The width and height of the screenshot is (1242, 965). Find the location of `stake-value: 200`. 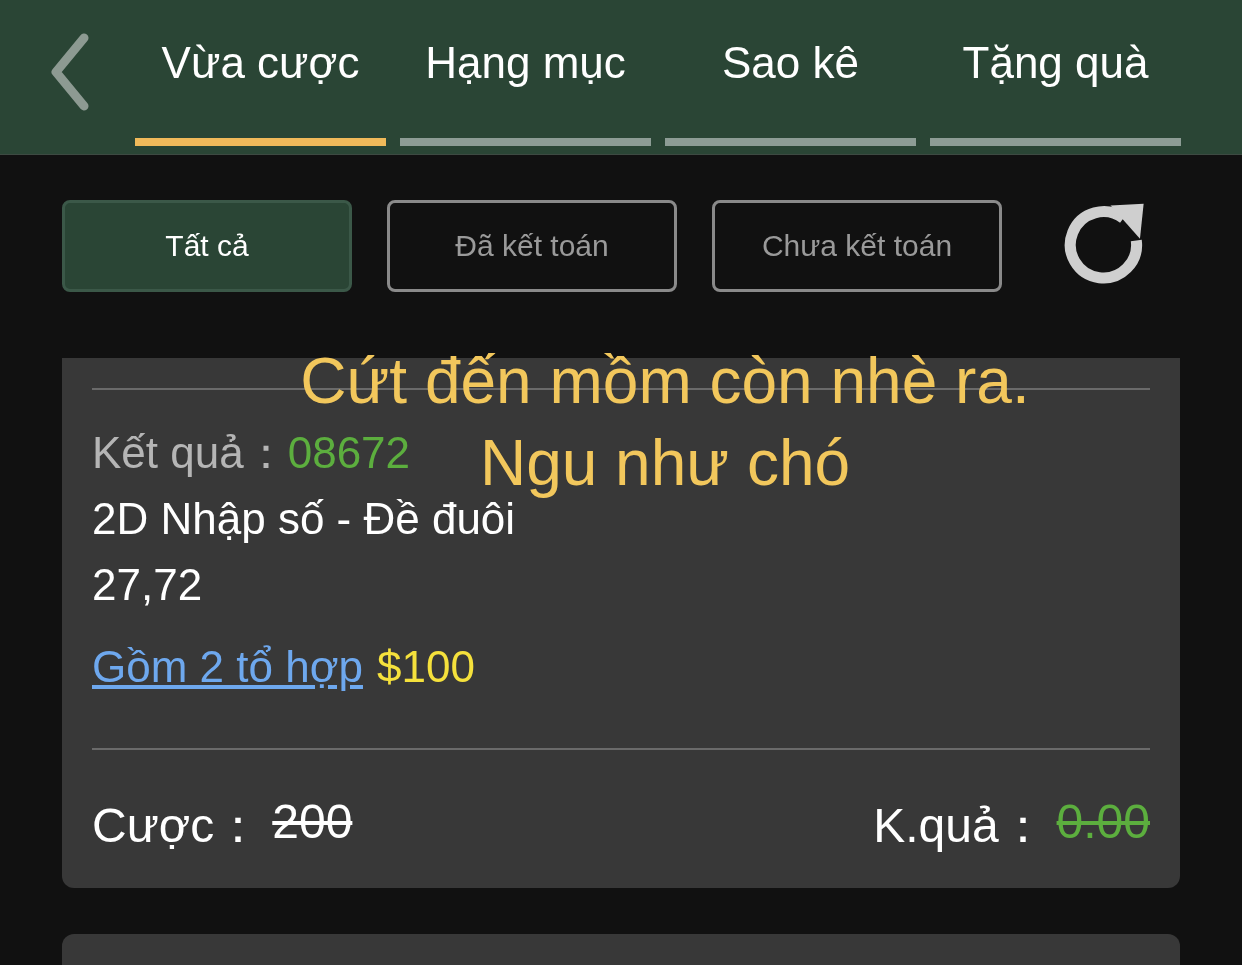

stake-value: 200 is located at coordinates (312, 822).